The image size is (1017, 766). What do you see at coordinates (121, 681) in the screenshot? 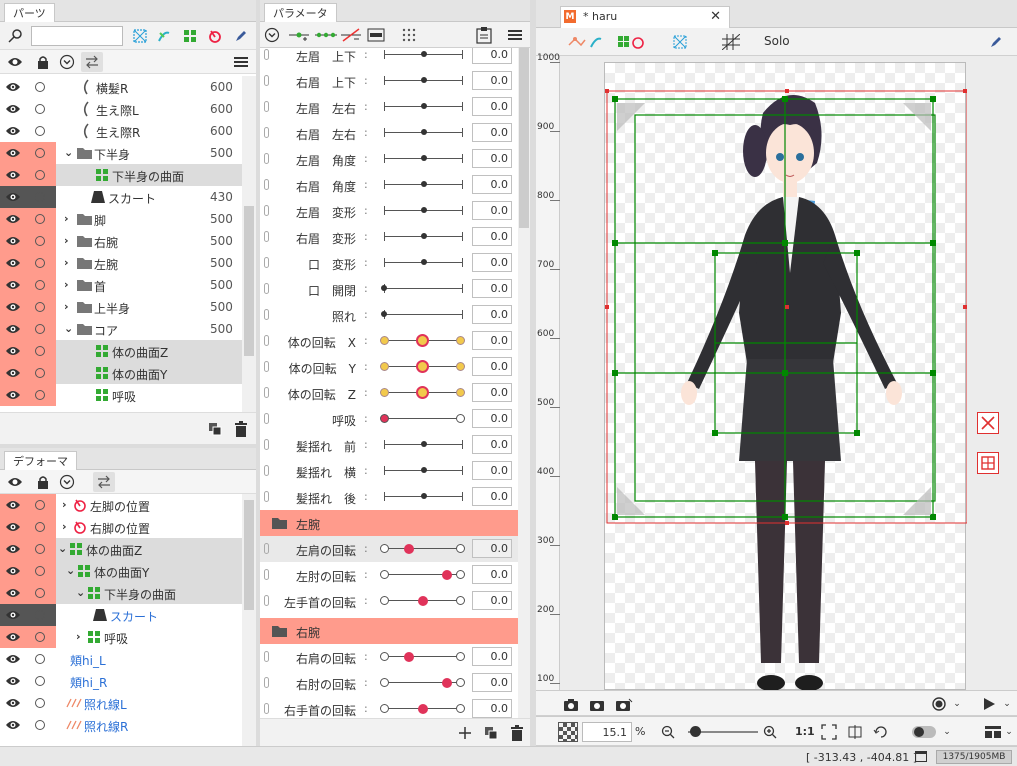
I see `deformer-row: 頬hi_R` at bounding box center [121, 681].